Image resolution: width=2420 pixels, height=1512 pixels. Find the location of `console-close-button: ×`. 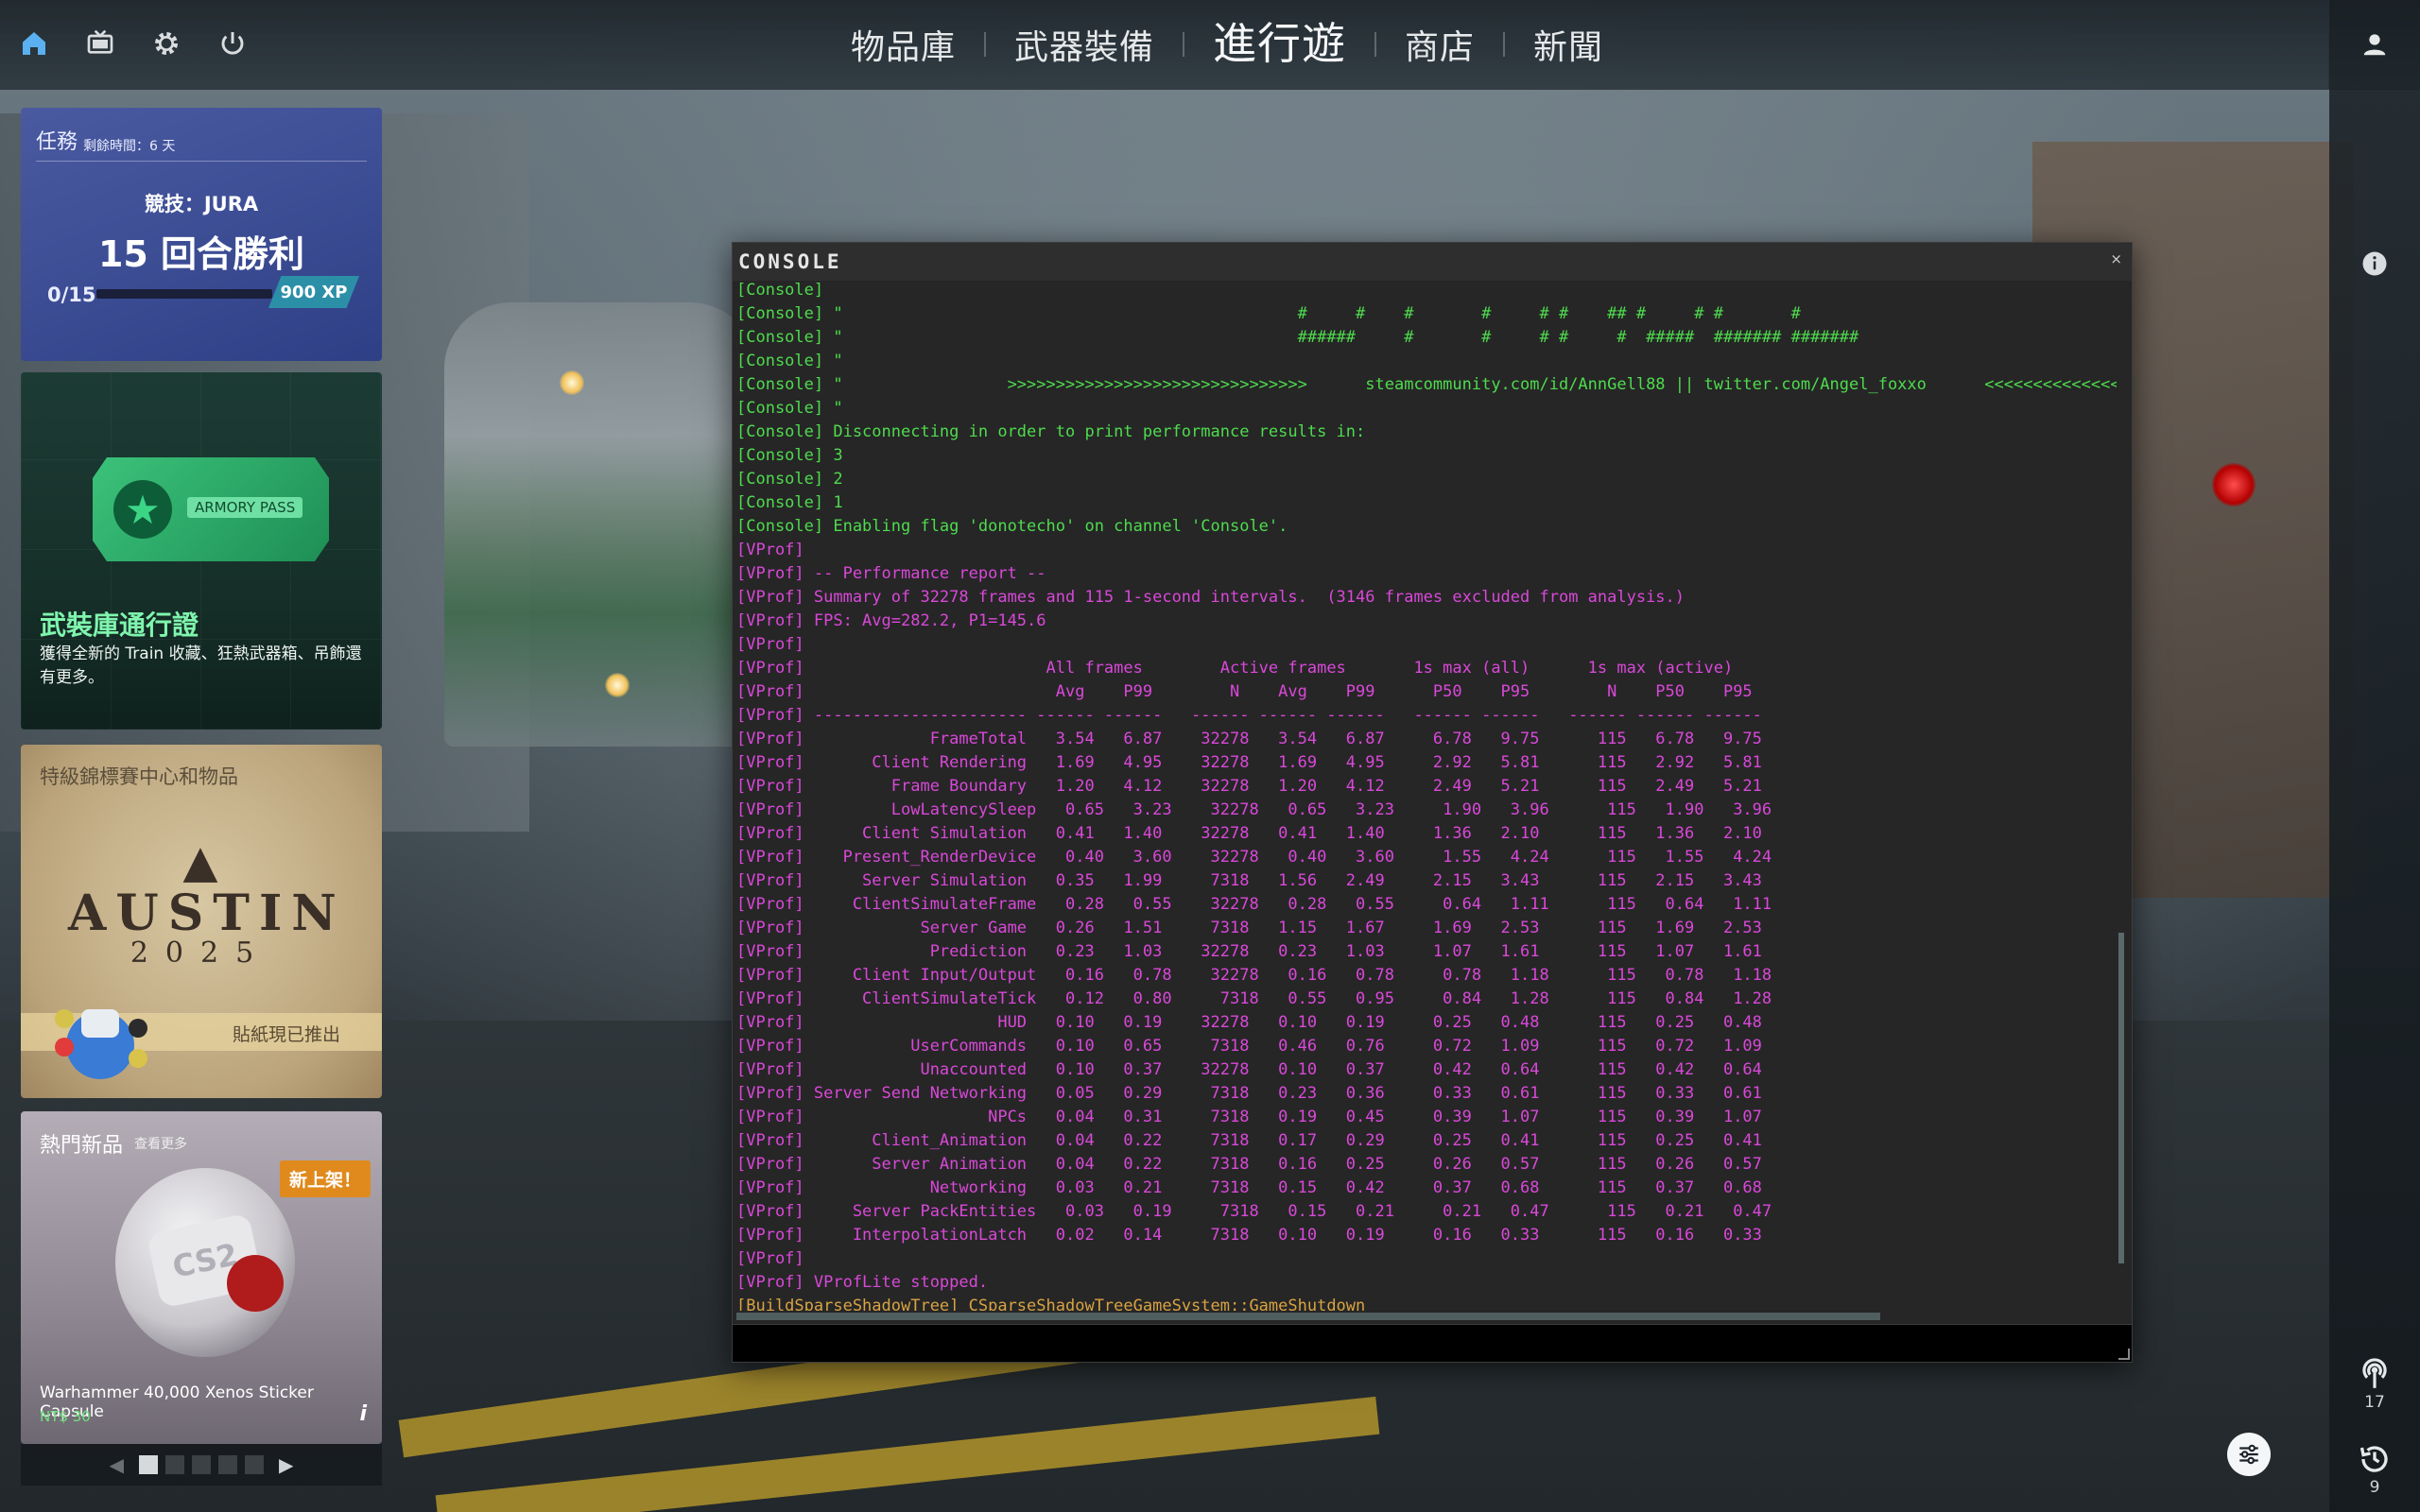

console-close-button: × is located at coordinates (2116, 258).